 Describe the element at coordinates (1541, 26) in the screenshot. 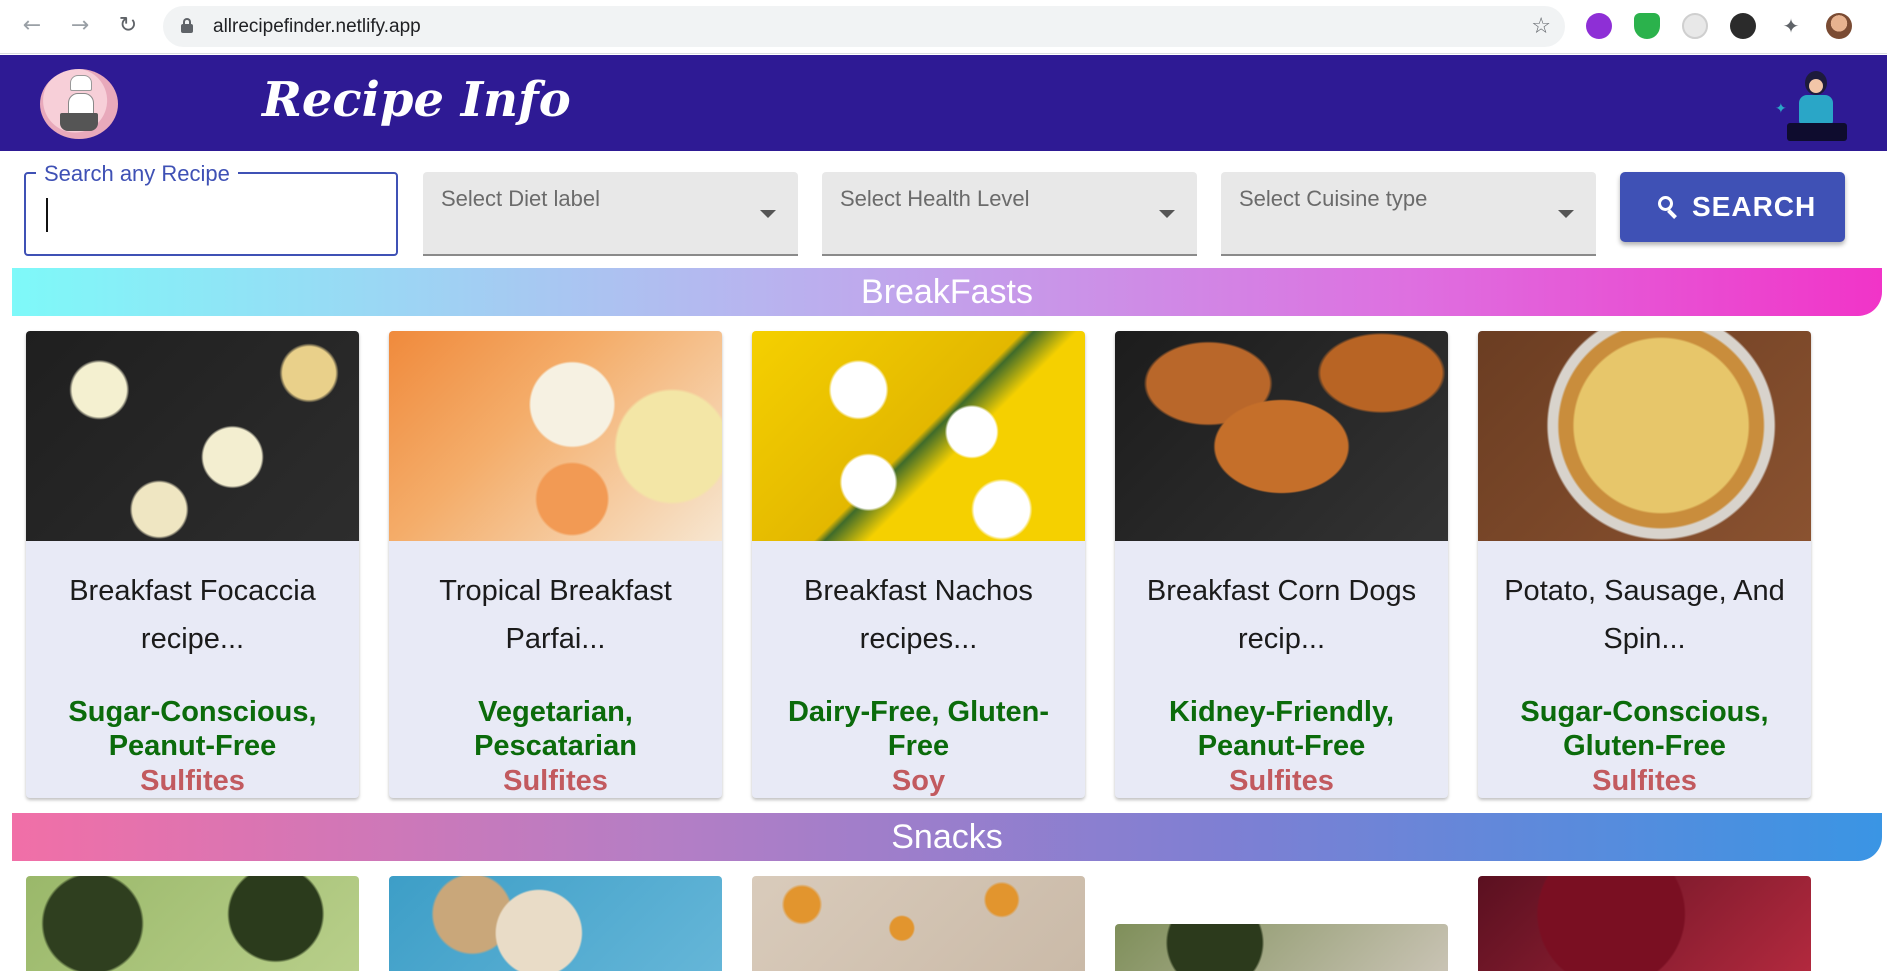

I see `bookmark-star-icon: ☆` at that location.